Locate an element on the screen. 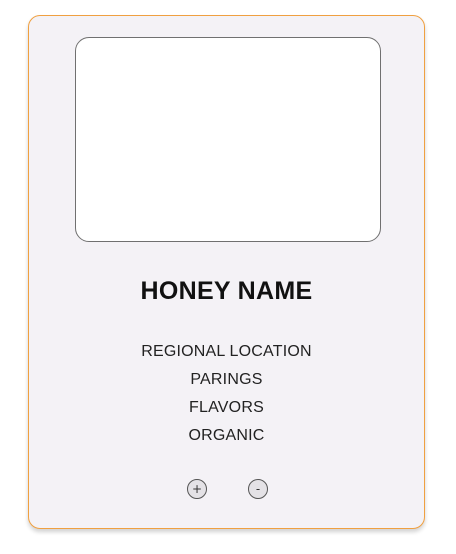 The width and height of the screenshot is (456, 554). detail-organic: ORGANIC is located at coordinates (226, 435).